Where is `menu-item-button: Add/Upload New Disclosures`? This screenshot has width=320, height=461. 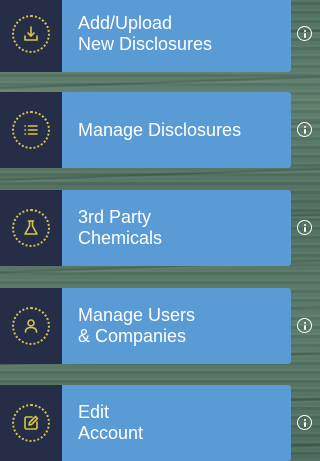 menu-item-button: Add/Upload New Disclosures is located at coordinates (176, 36).